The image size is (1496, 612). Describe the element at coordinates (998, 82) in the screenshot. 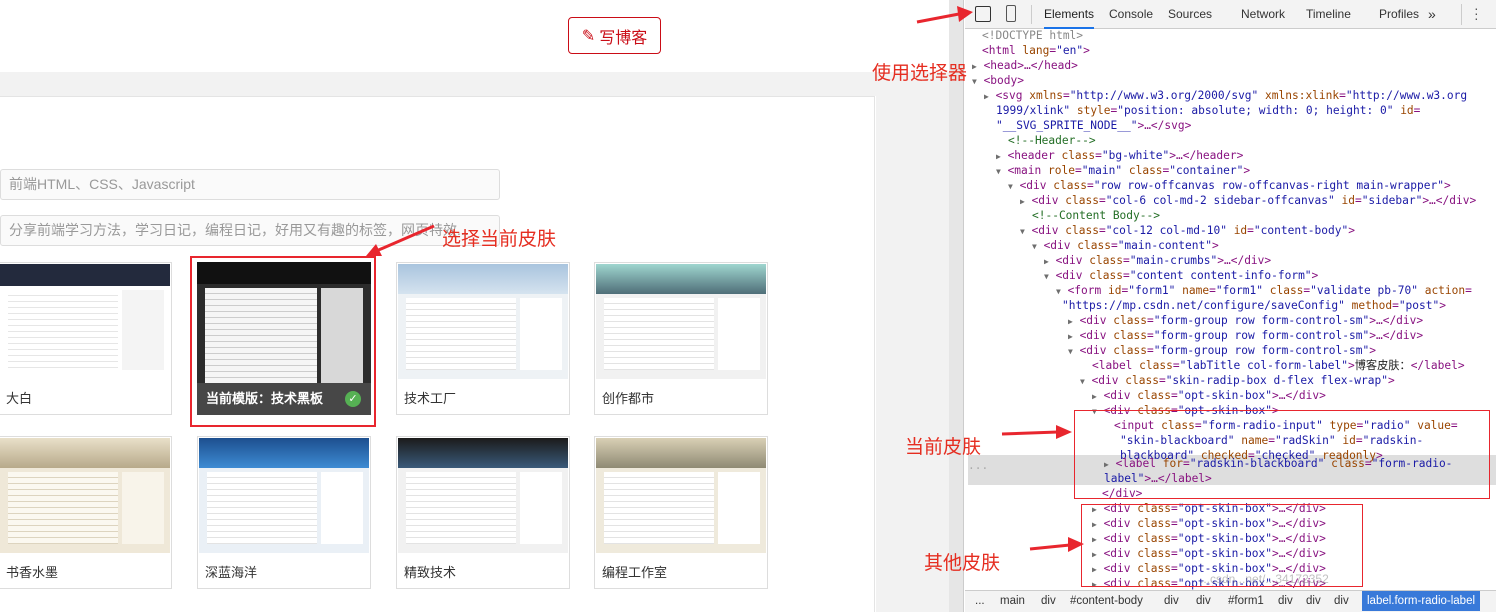

I see `node-body: ▼ <body>` at that location.